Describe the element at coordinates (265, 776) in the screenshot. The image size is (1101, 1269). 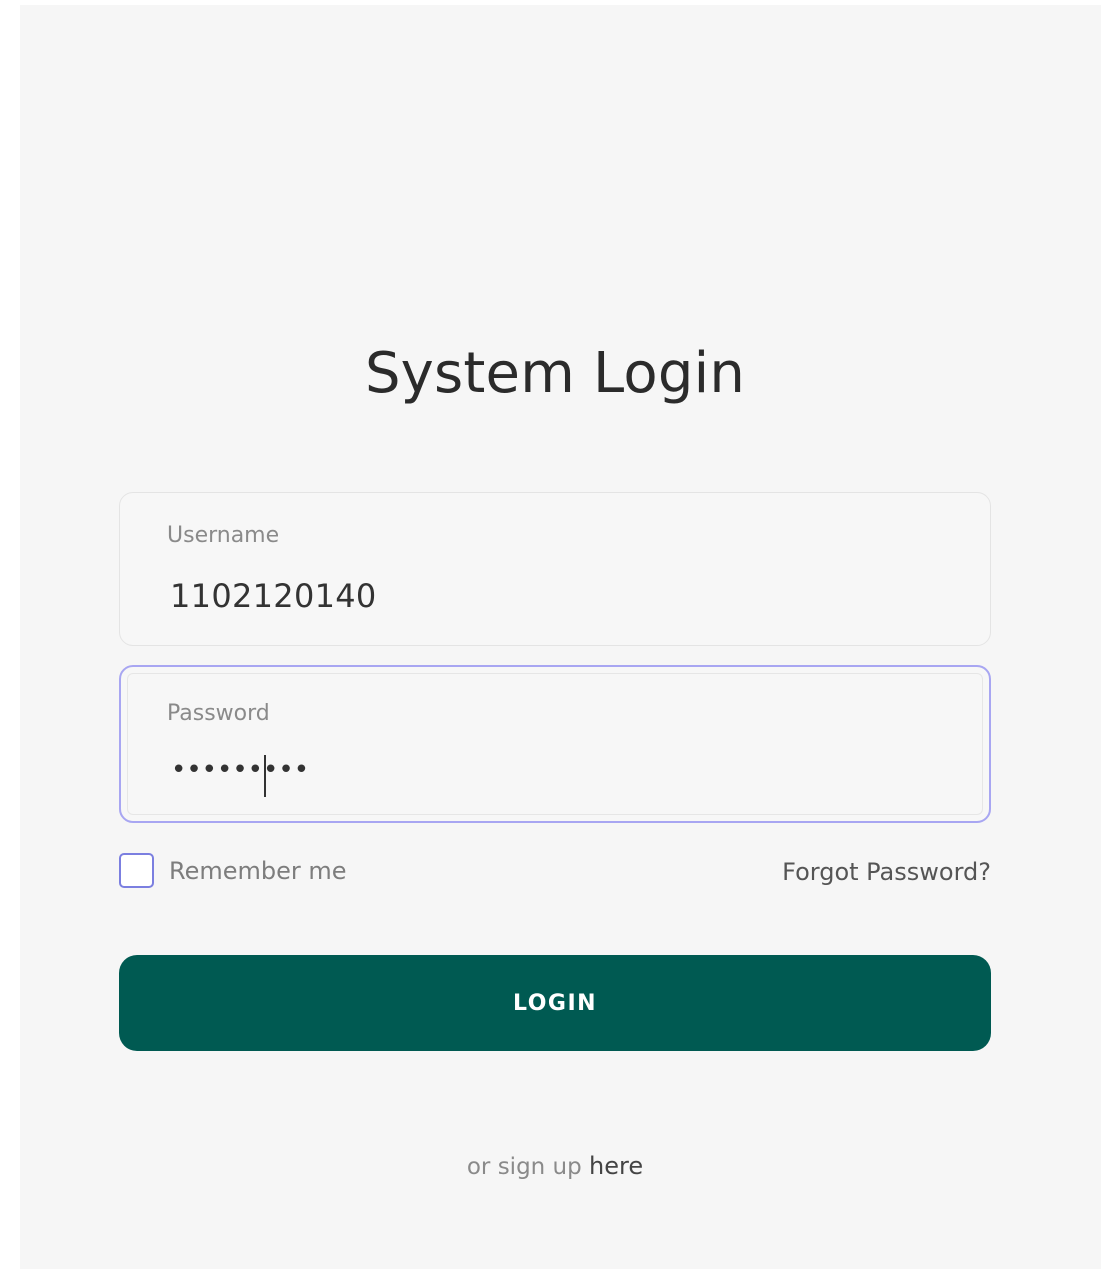
I see `text-caret` at that location.